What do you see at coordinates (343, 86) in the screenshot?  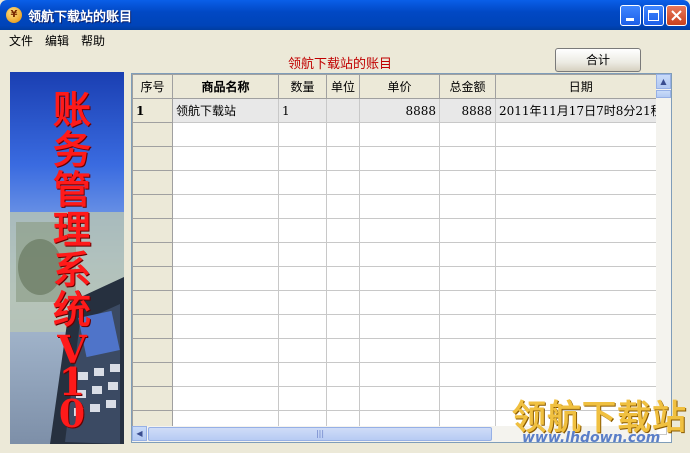 I see `col-header-unit: 单位` at bounding box center [343, 86].